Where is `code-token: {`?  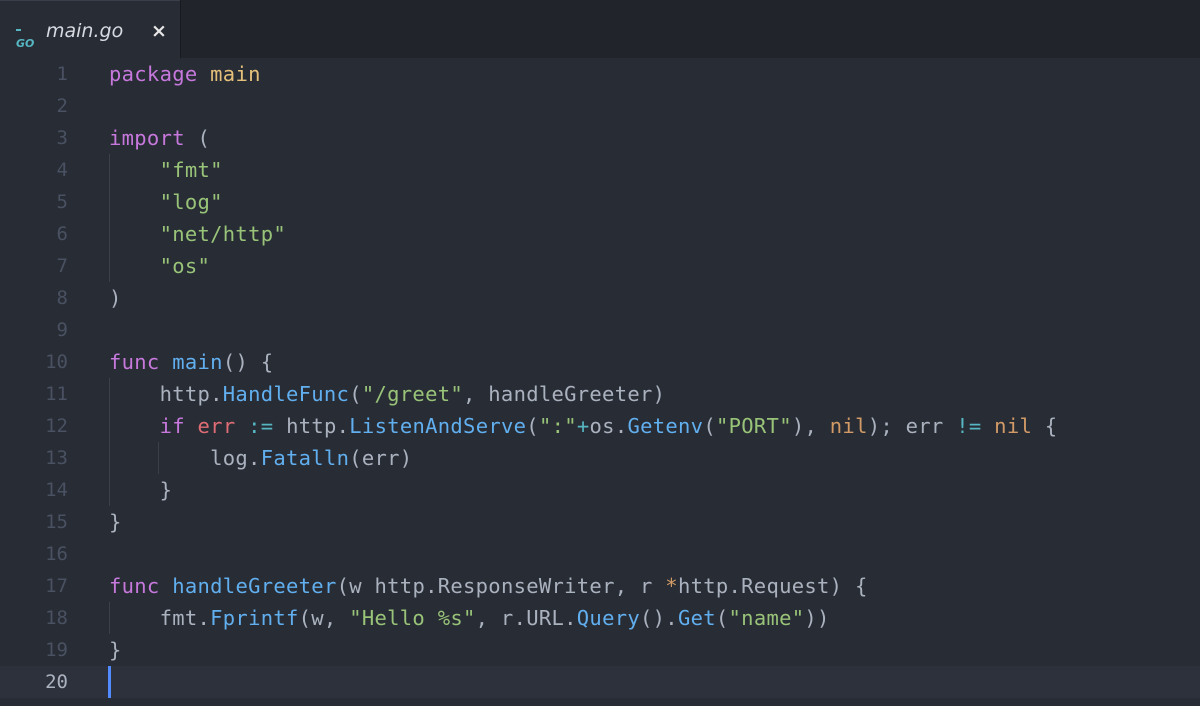
code-token: { is located at coordinates (1045, 426).